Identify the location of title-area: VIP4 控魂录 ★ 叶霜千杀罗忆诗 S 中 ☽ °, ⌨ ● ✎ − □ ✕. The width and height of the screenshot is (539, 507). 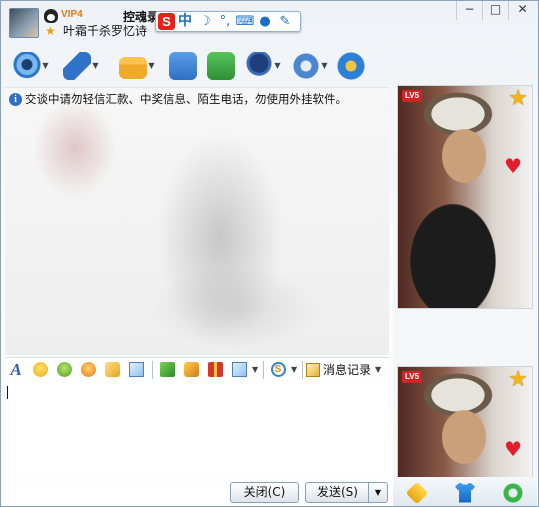
(269, 23).